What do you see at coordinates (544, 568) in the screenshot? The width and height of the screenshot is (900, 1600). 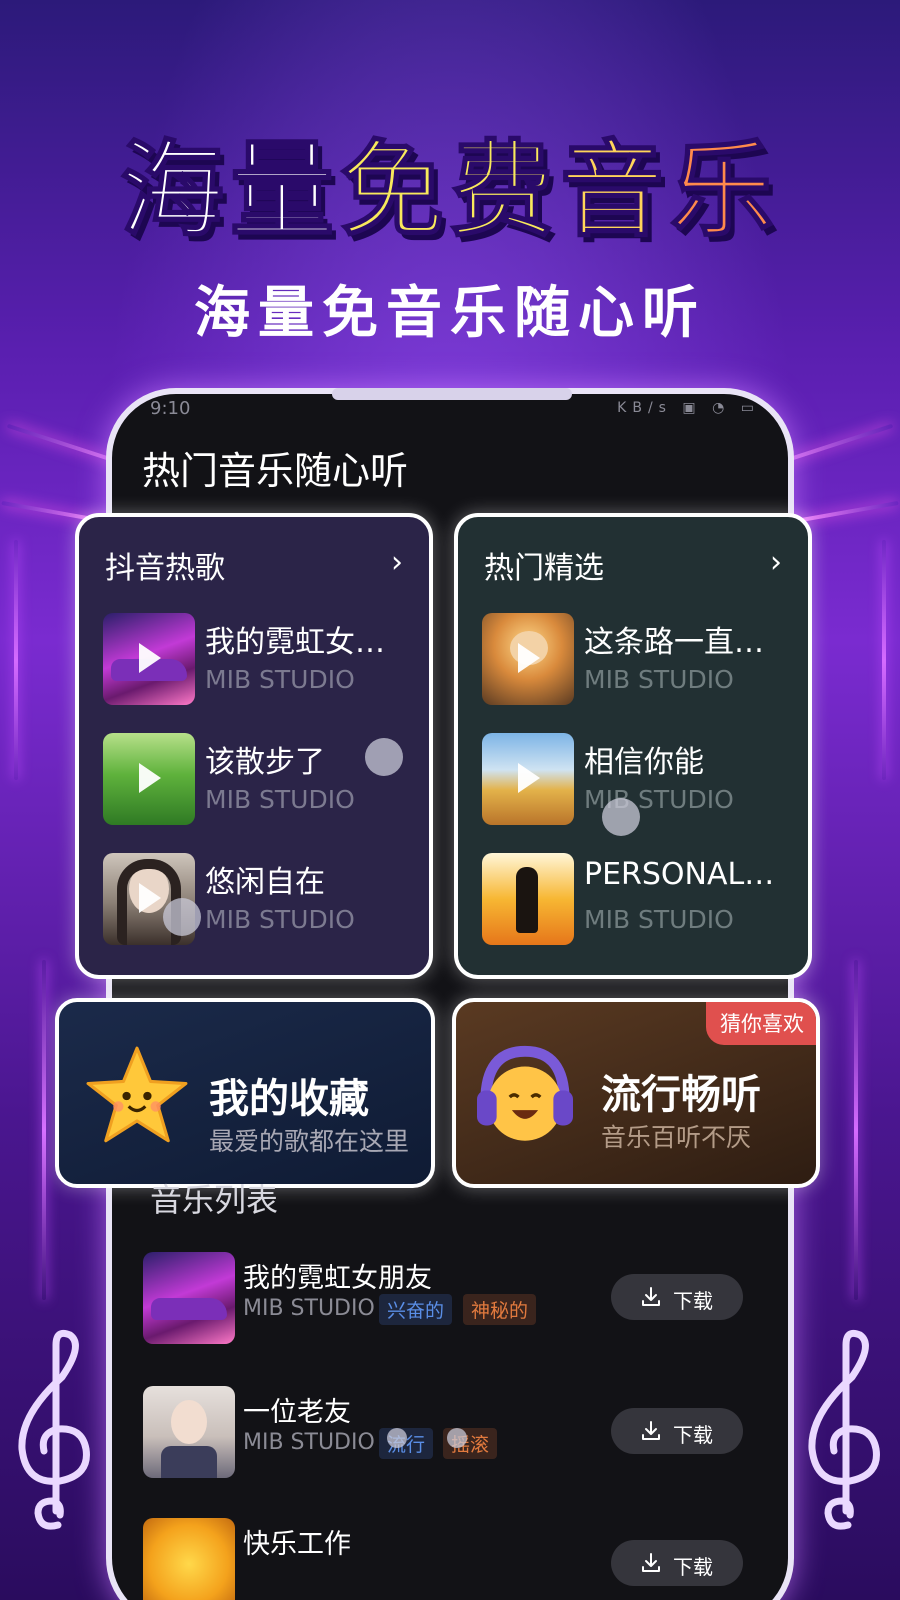 I see `card-title: 热门精选` at bounding box center [544, 568].